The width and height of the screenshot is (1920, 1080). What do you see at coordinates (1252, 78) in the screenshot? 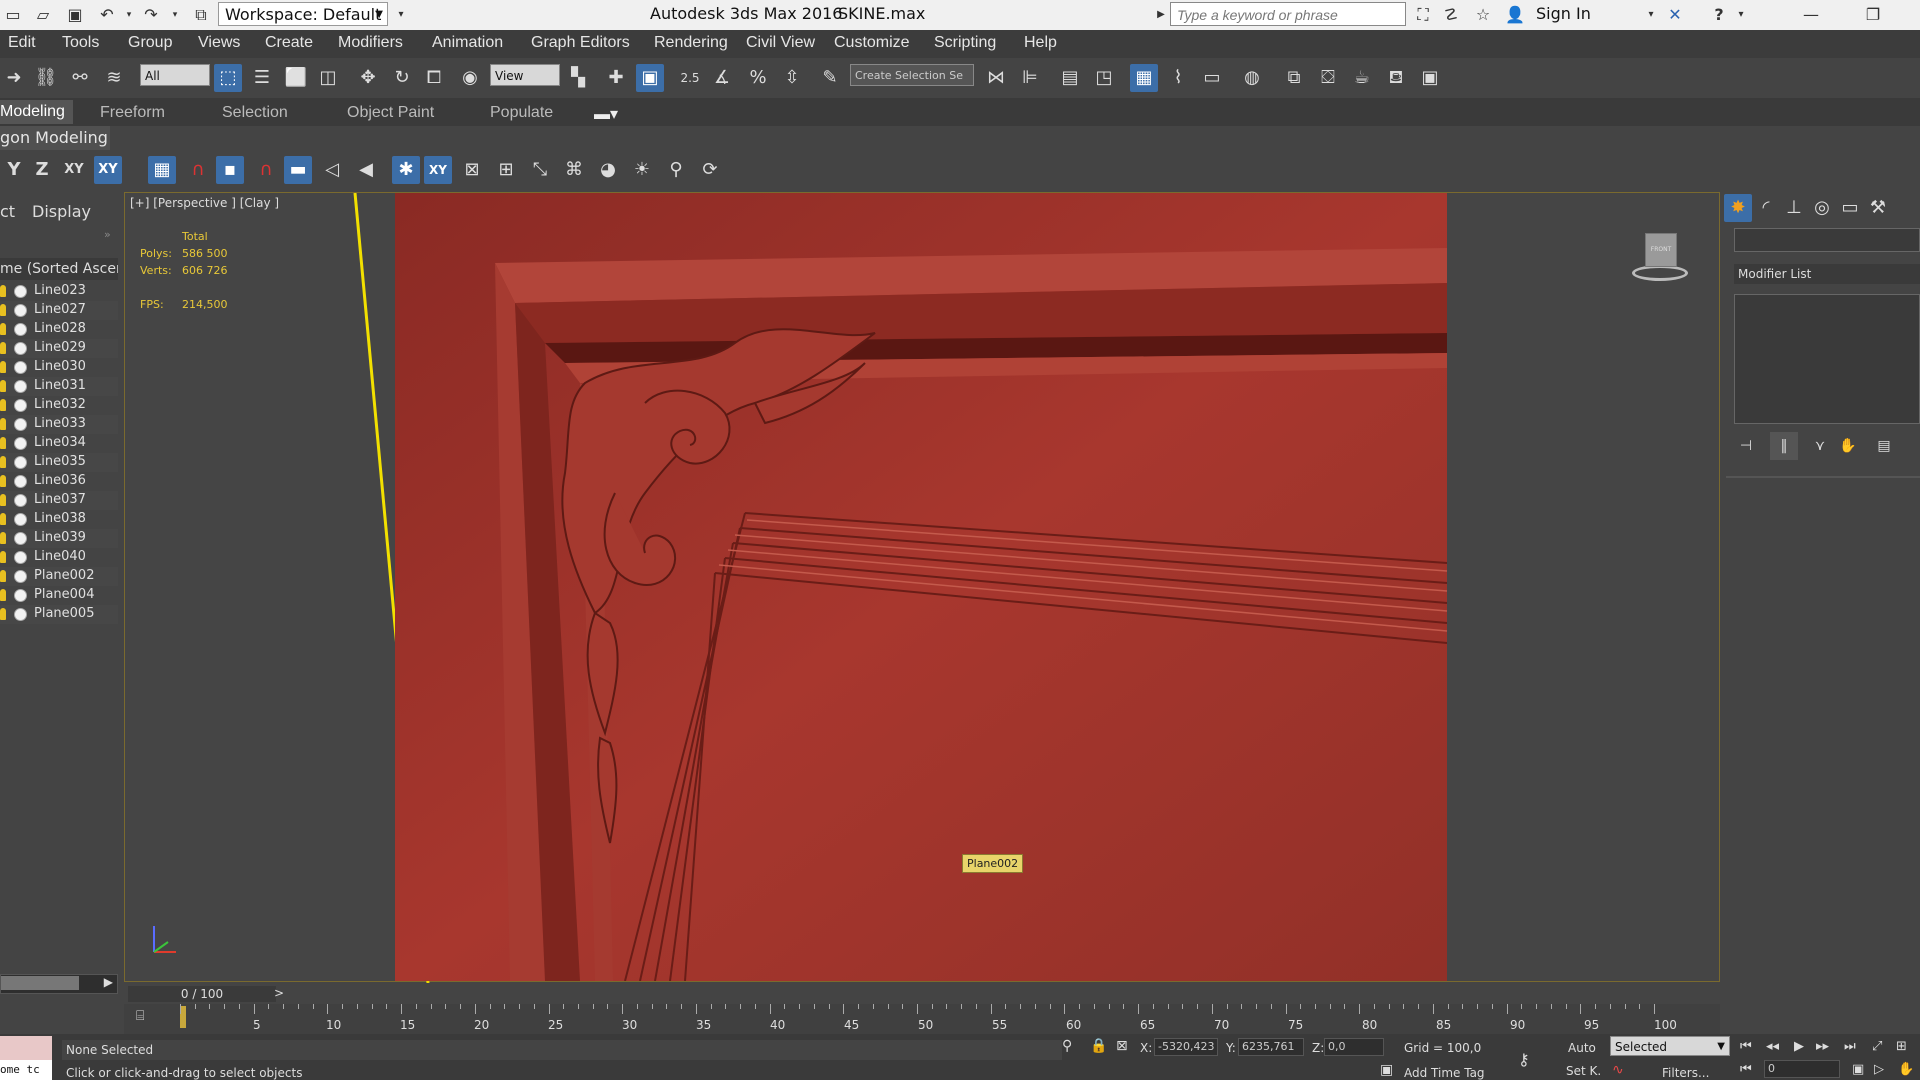
I see `material-editor-icon: ◍` at bounding box center [1252, 78].